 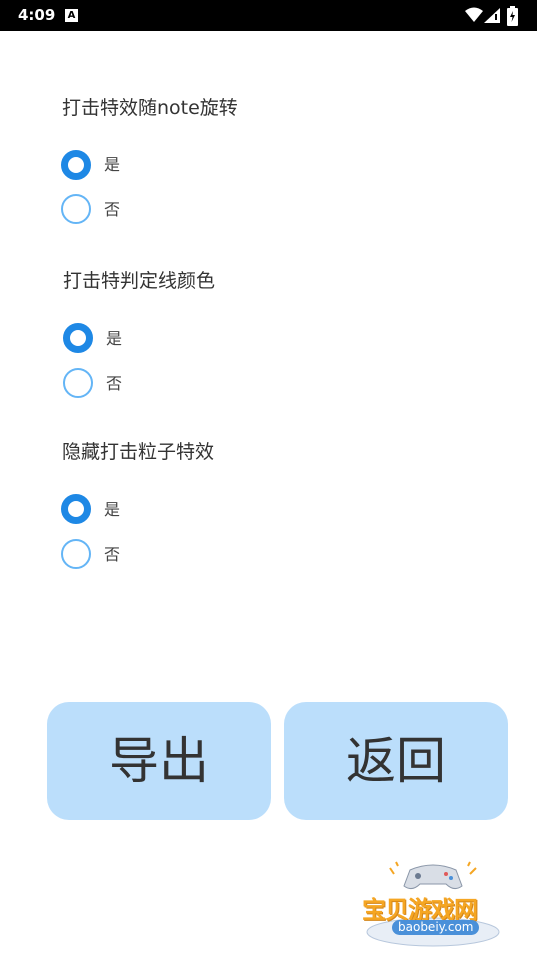 I want to click on back-button: 返回, so click(x=396, y=761).